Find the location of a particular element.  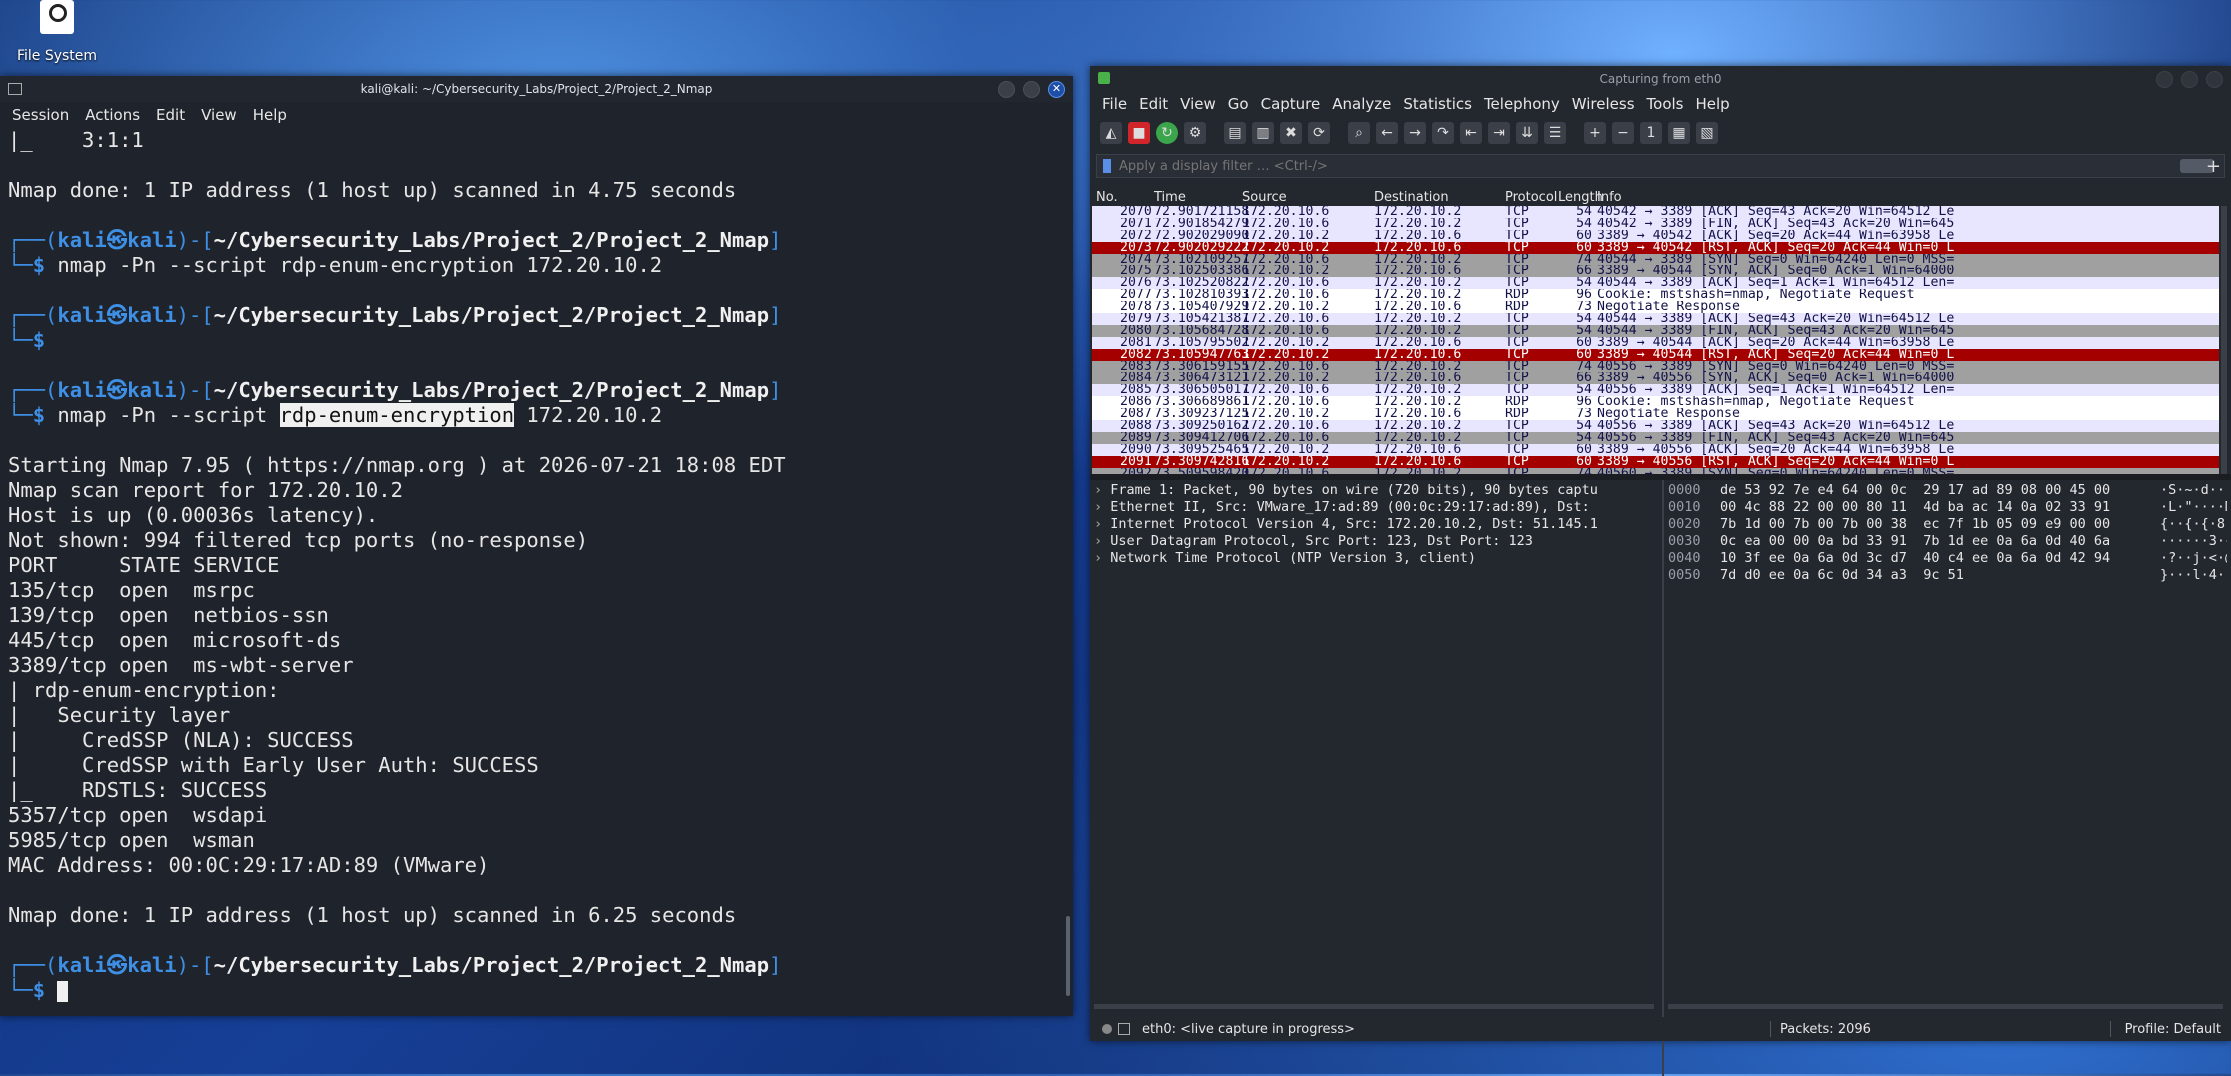

go-to-packet-icon: ↷ is located at coordinates (1443, 133).